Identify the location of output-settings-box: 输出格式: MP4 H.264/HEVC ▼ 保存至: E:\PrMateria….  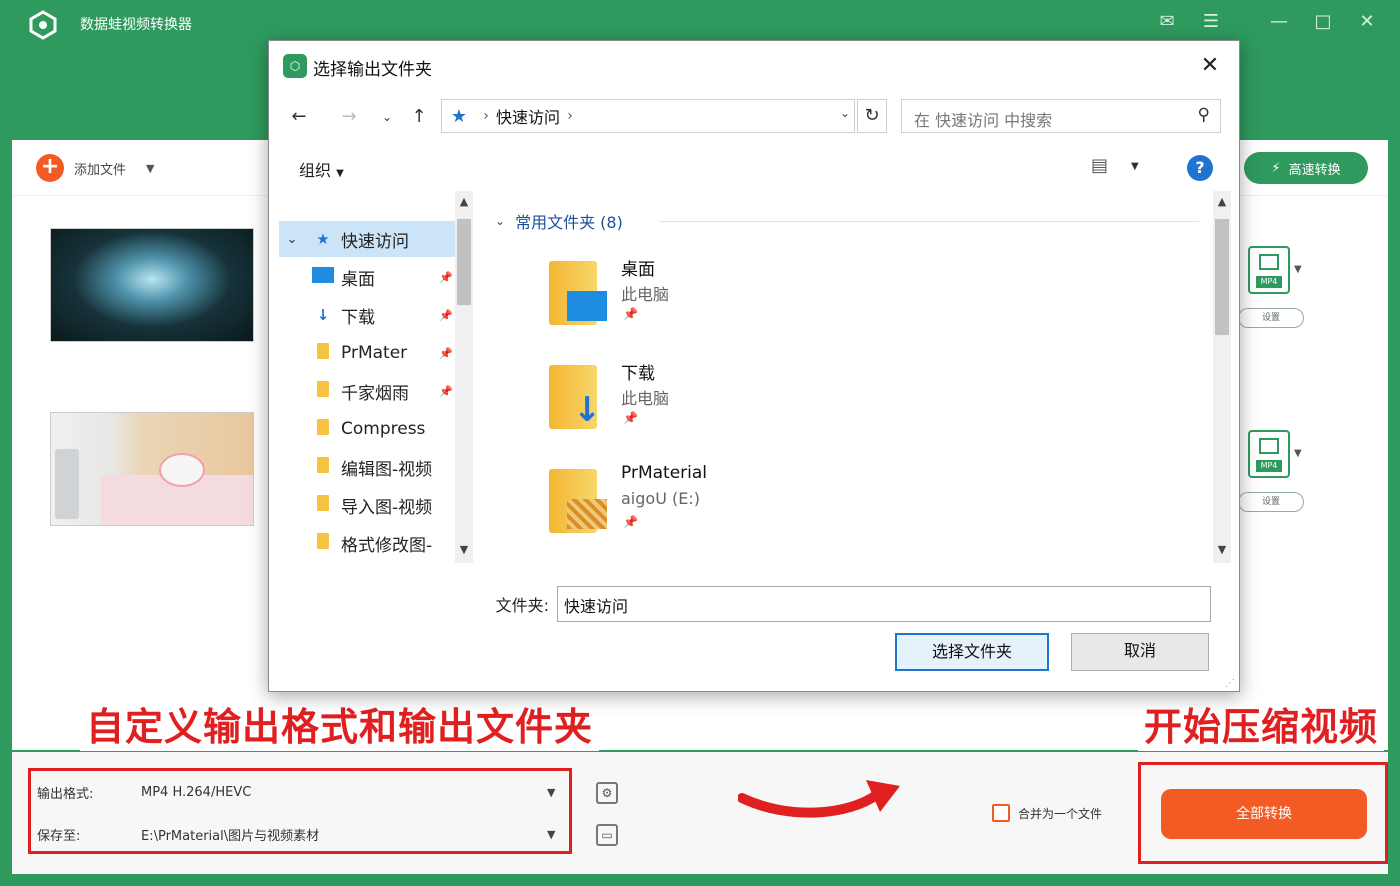
(300, 811).